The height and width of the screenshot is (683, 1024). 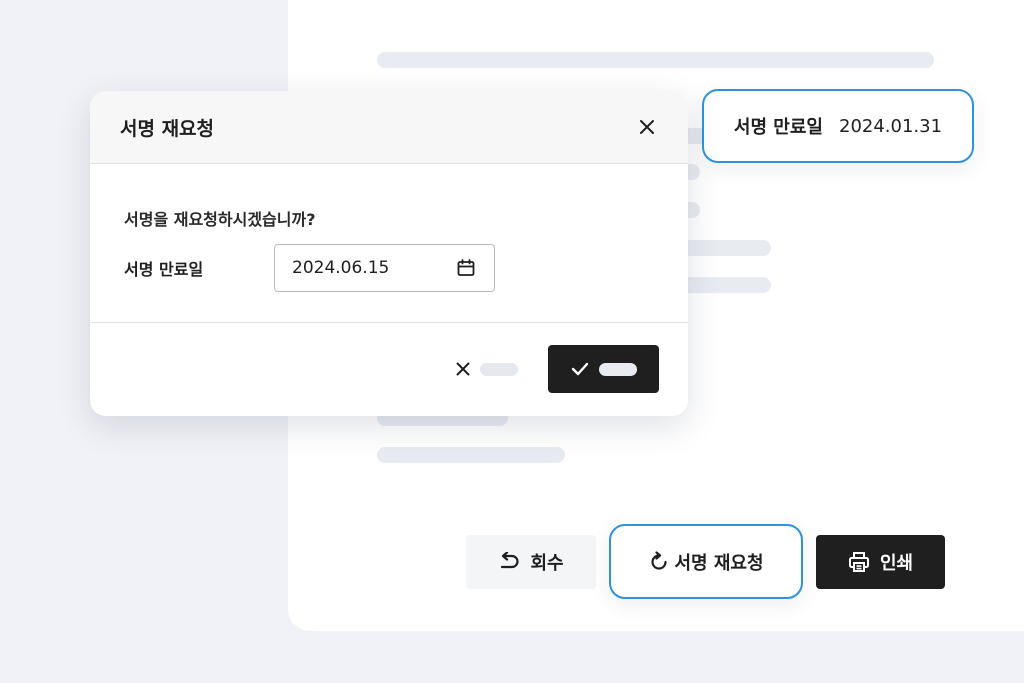 I want to click on print-label: 인쇄, so click(x=896, y=563).